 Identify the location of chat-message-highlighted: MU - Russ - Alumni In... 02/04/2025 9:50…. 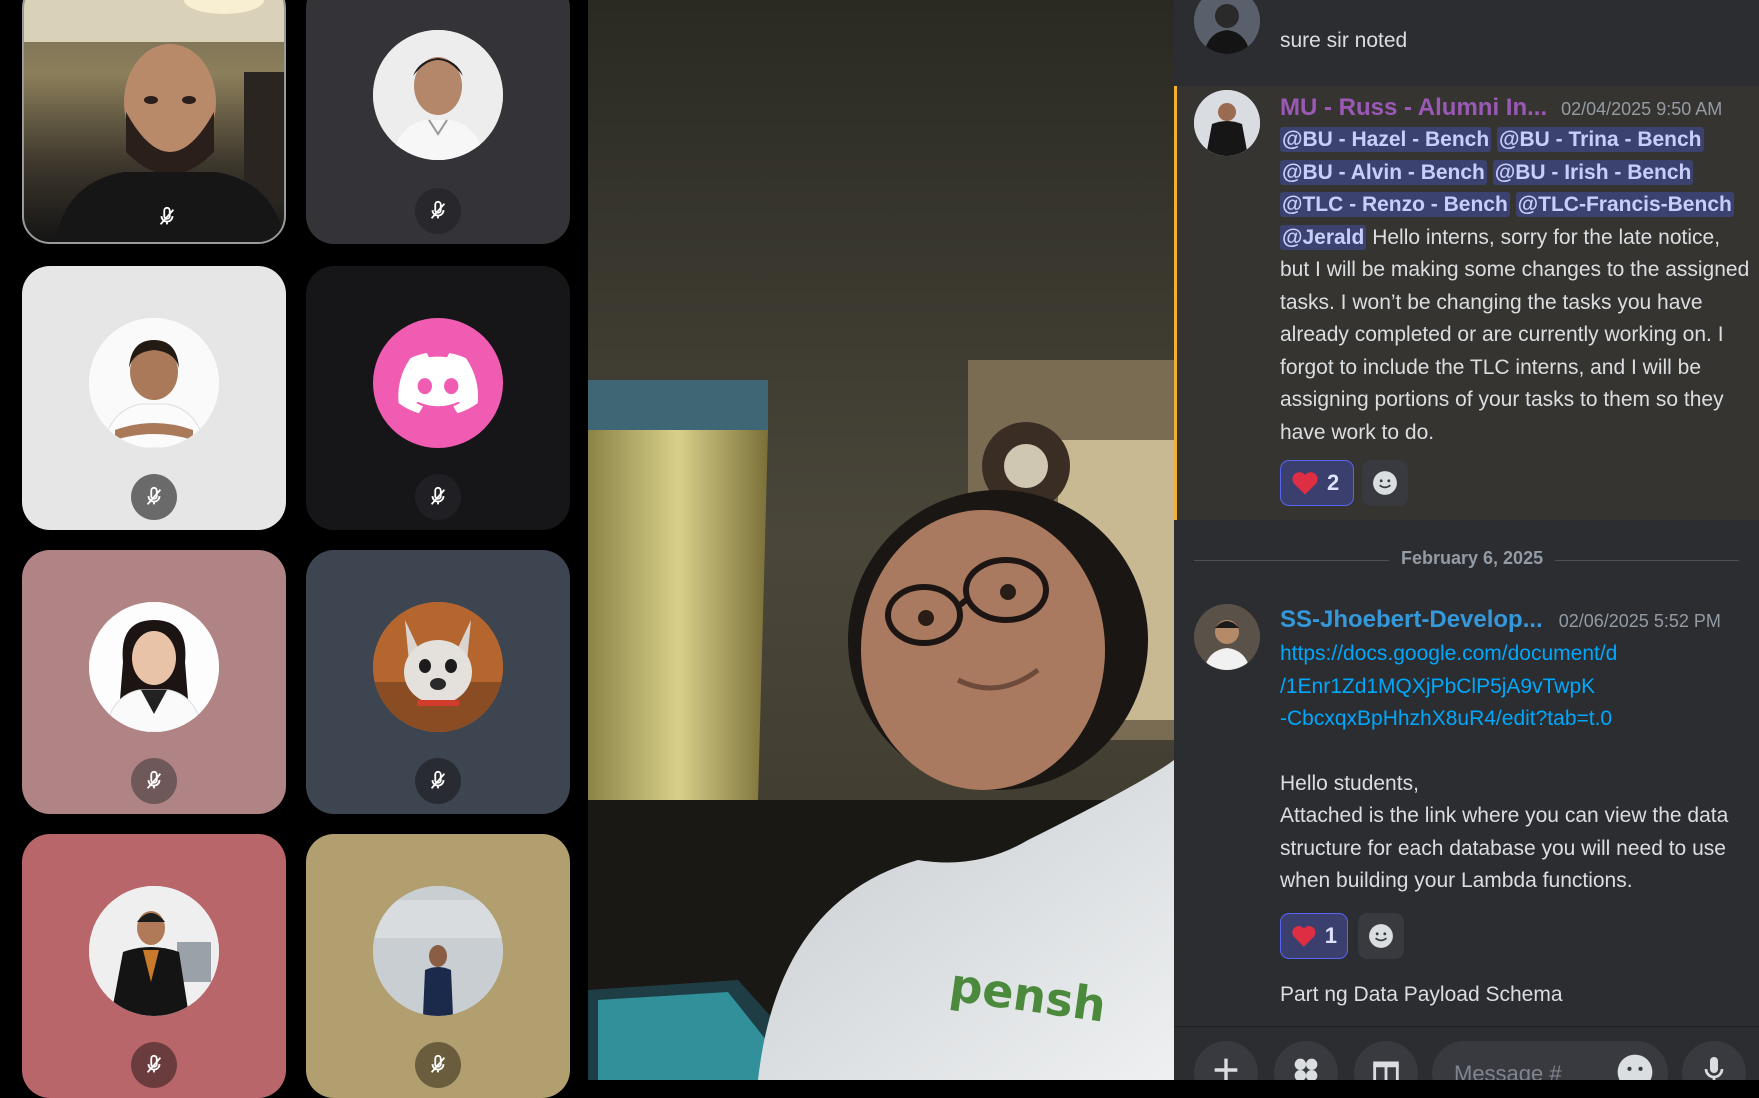
(1466, 303).